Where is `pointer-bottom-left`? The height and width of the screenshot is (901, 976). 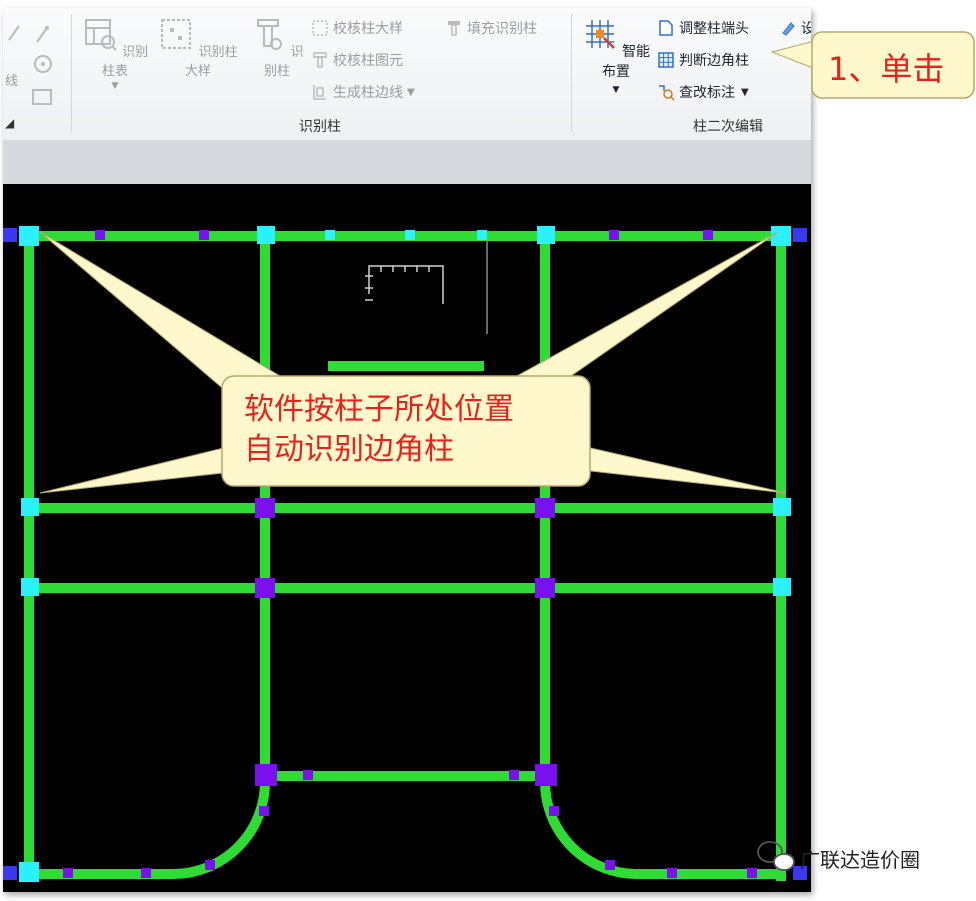 pointer-bottom-left is located at coordinates (145, 467).